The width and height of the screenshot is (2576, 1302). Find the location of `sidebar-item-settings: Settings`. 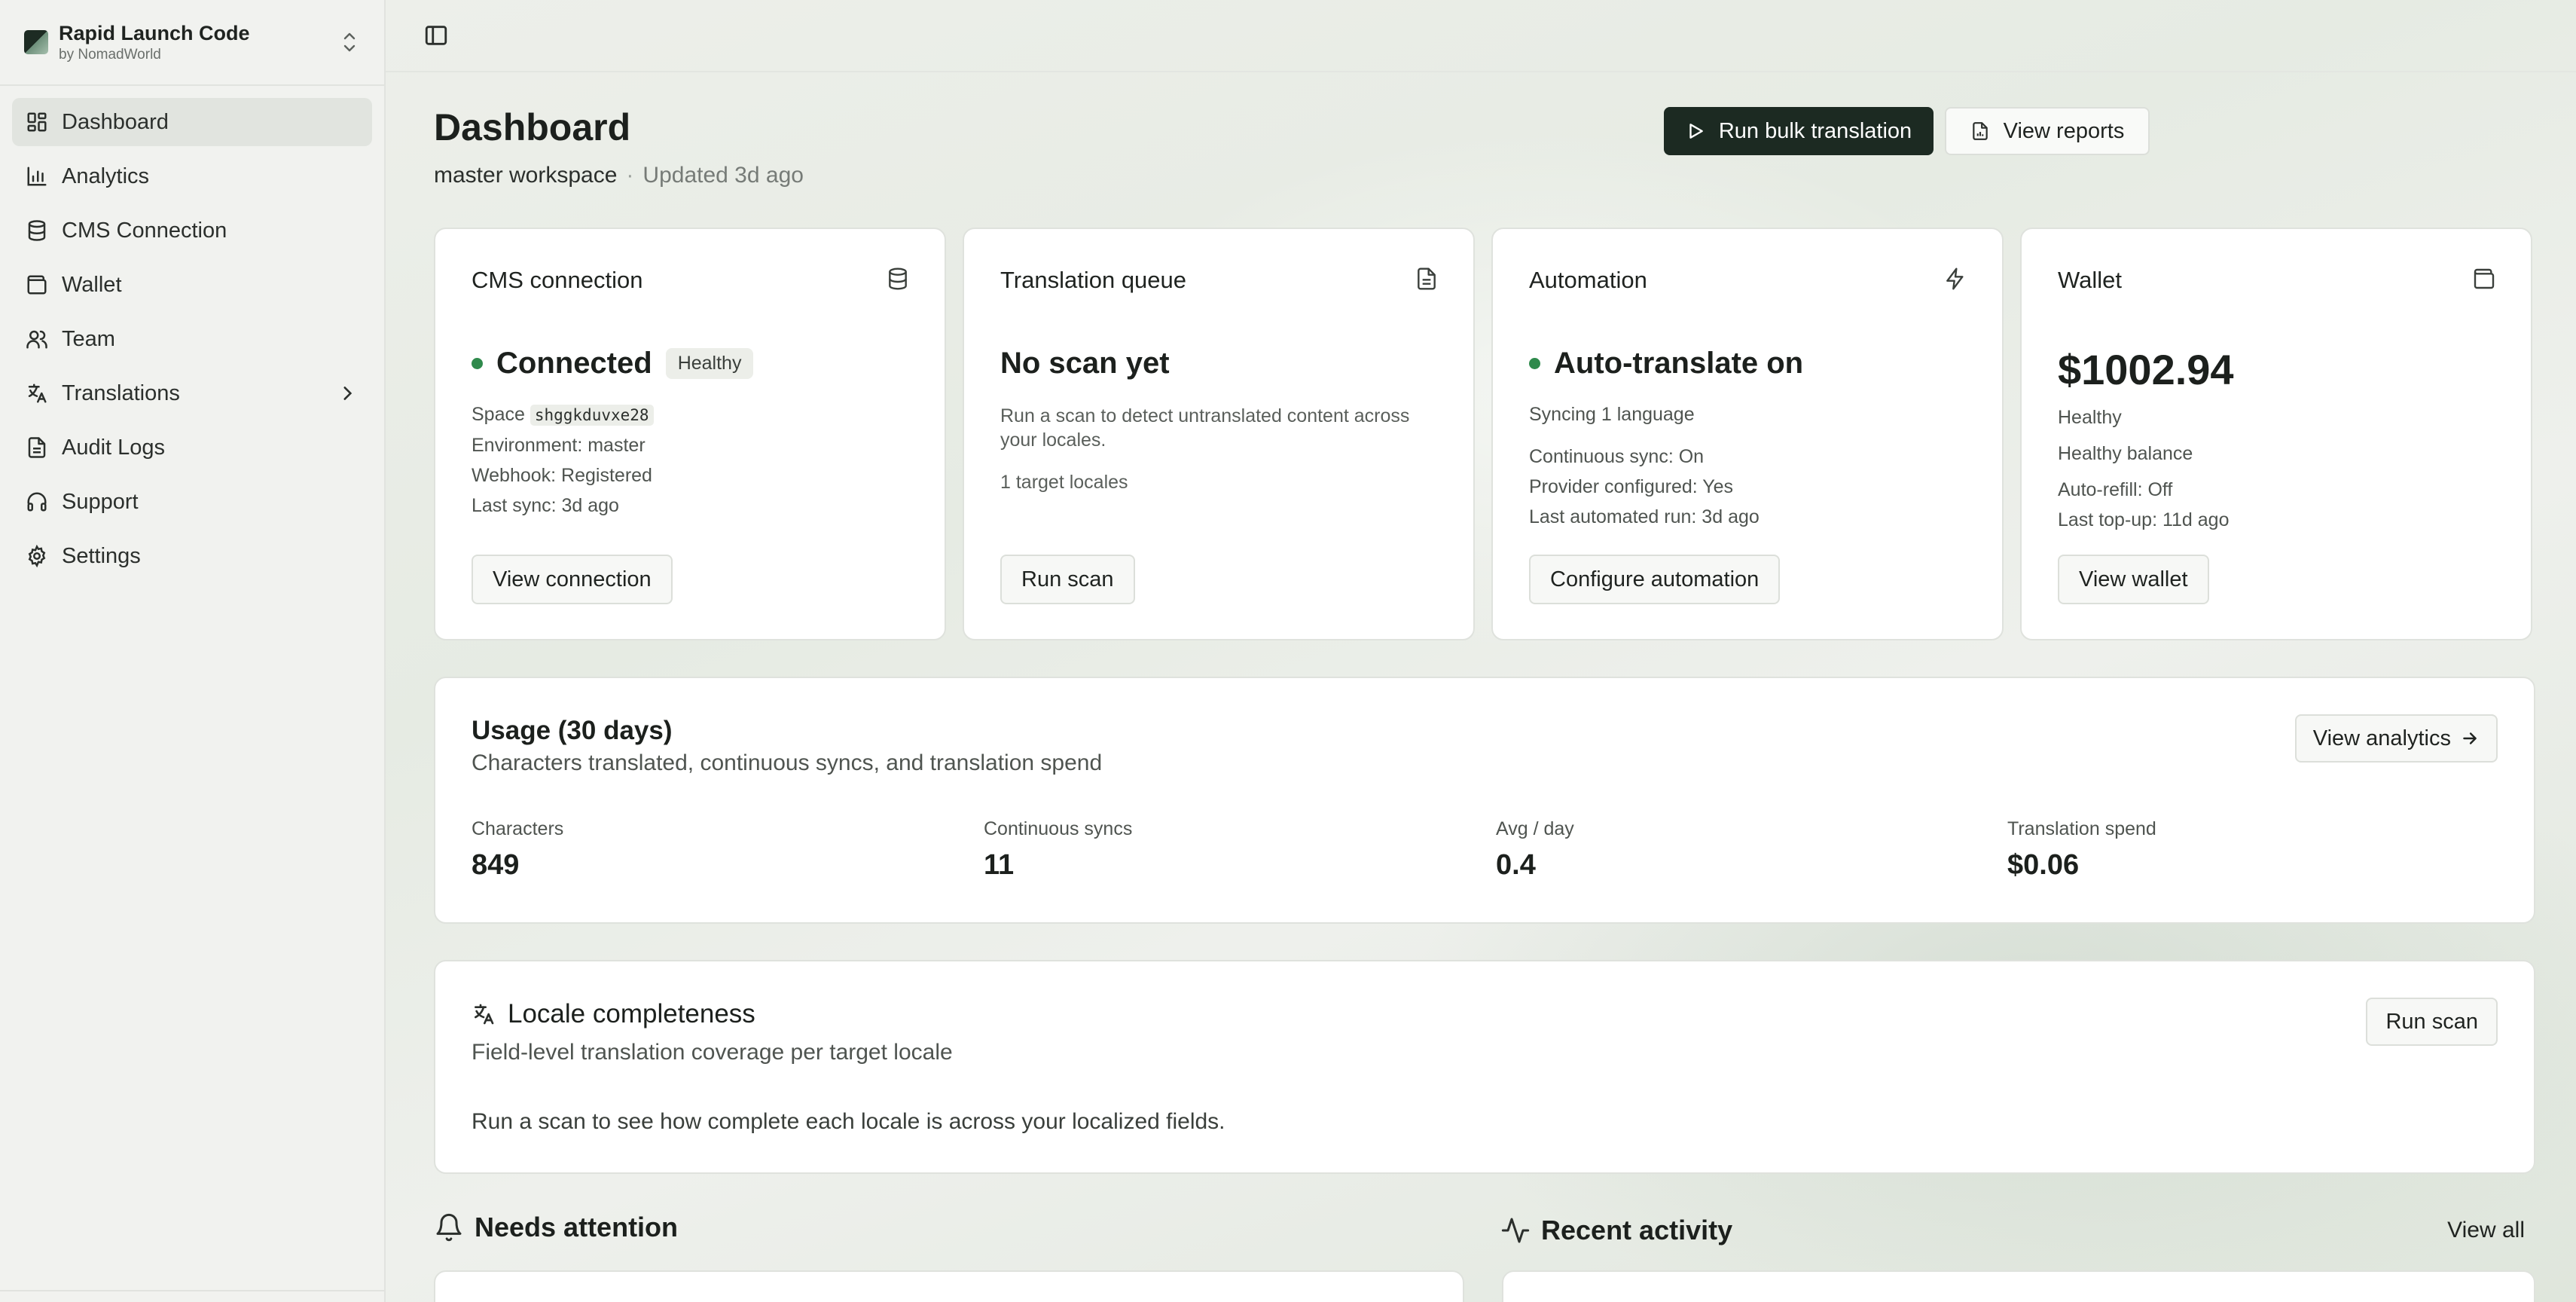

sidebar-item-settings: Settings is located at coordinates (192, 556).